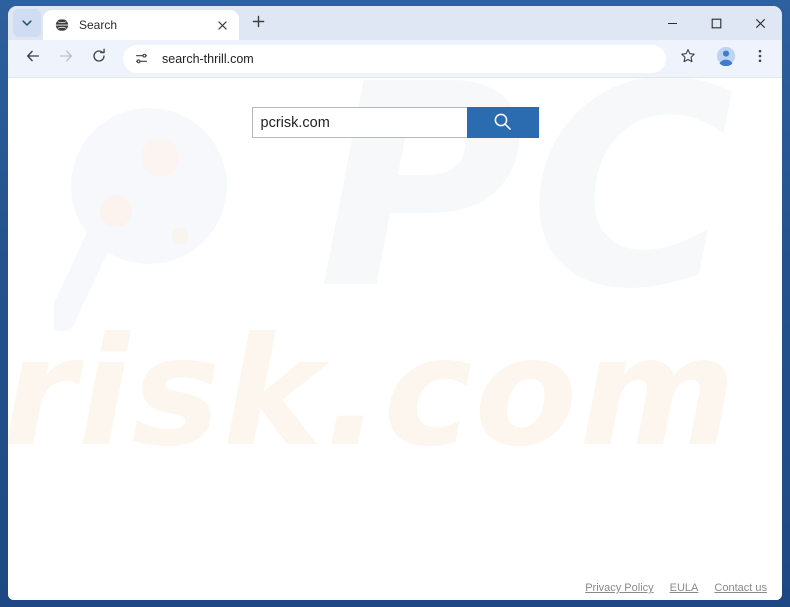 This screenshot has height=607, width=790. I want to click on back-button, so click(33, 59).